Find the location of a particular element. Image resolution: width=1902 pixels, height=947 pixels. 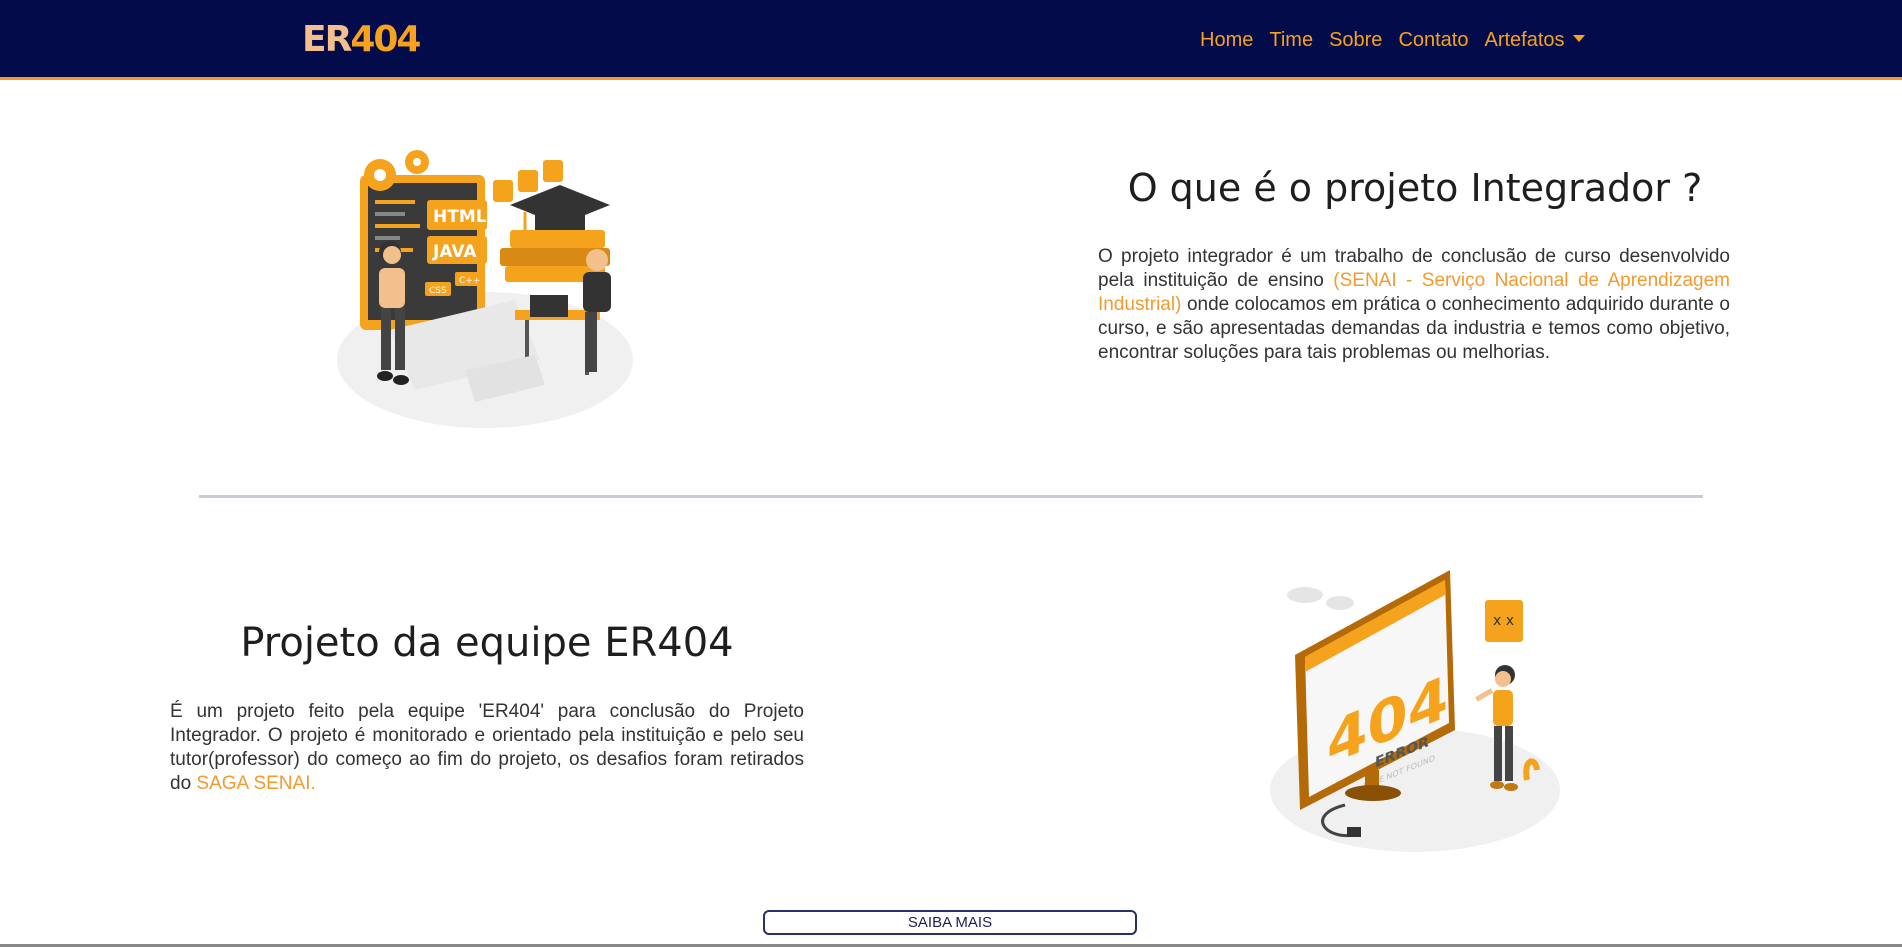

coding-illustration: HTML JAVA CSS C++ is located at coordinates (485, 289).